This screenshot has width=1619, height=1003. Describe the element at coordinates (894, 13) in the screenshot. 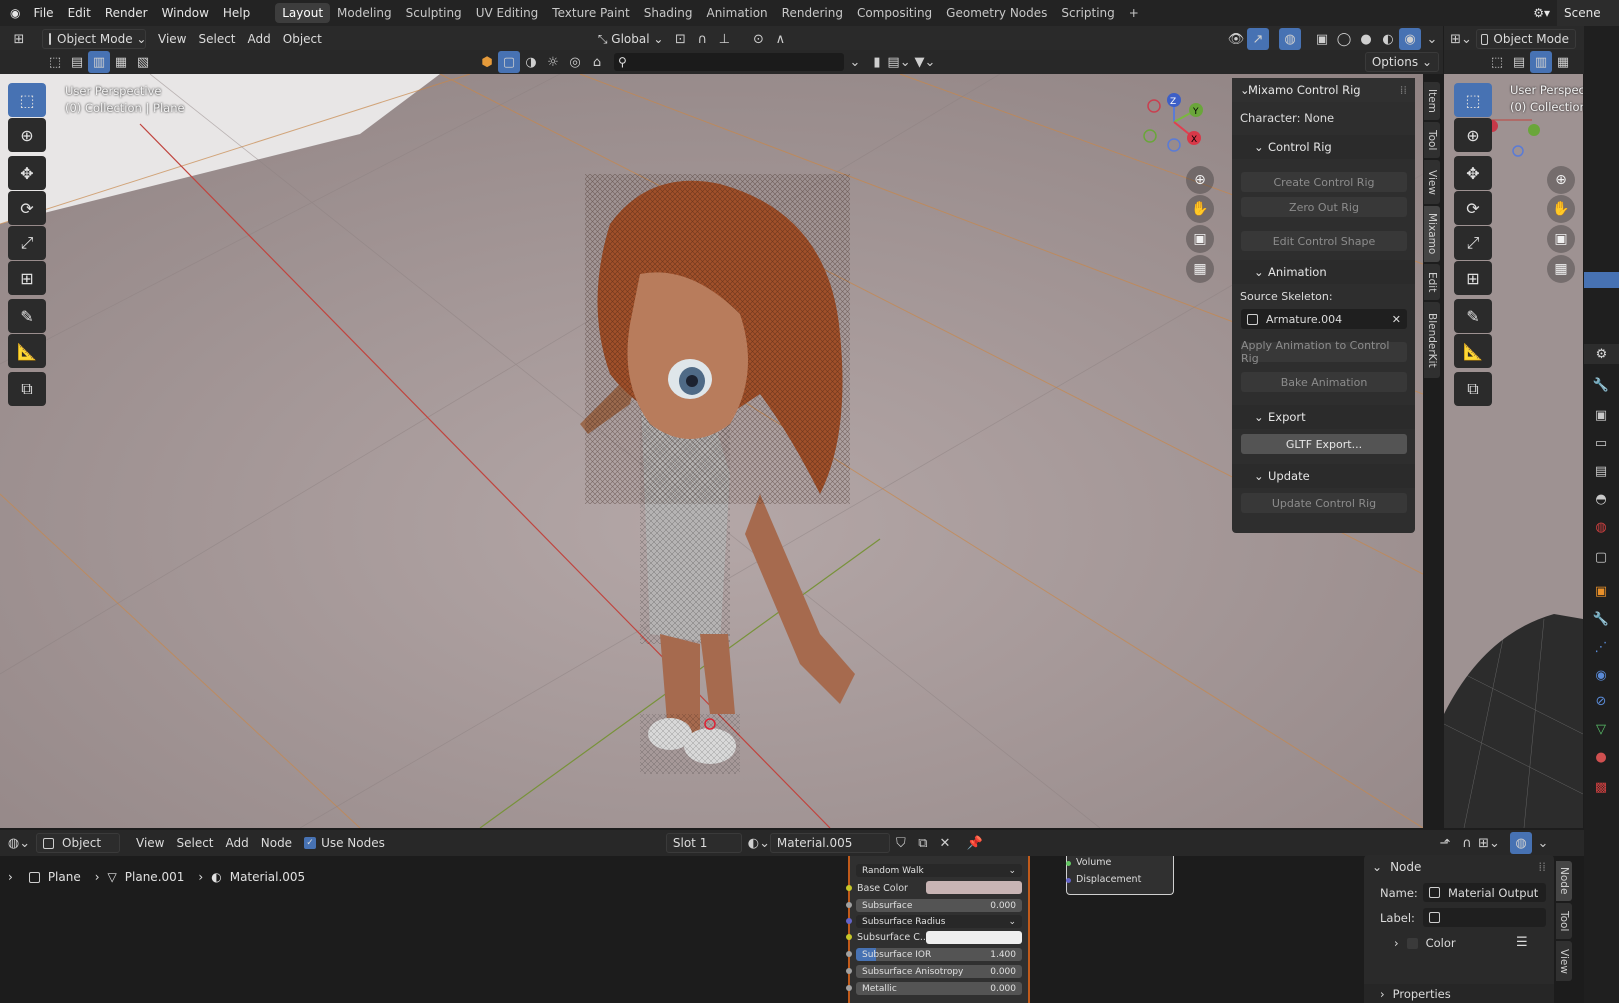

I see `tab-compositing: Compositing` at that location.